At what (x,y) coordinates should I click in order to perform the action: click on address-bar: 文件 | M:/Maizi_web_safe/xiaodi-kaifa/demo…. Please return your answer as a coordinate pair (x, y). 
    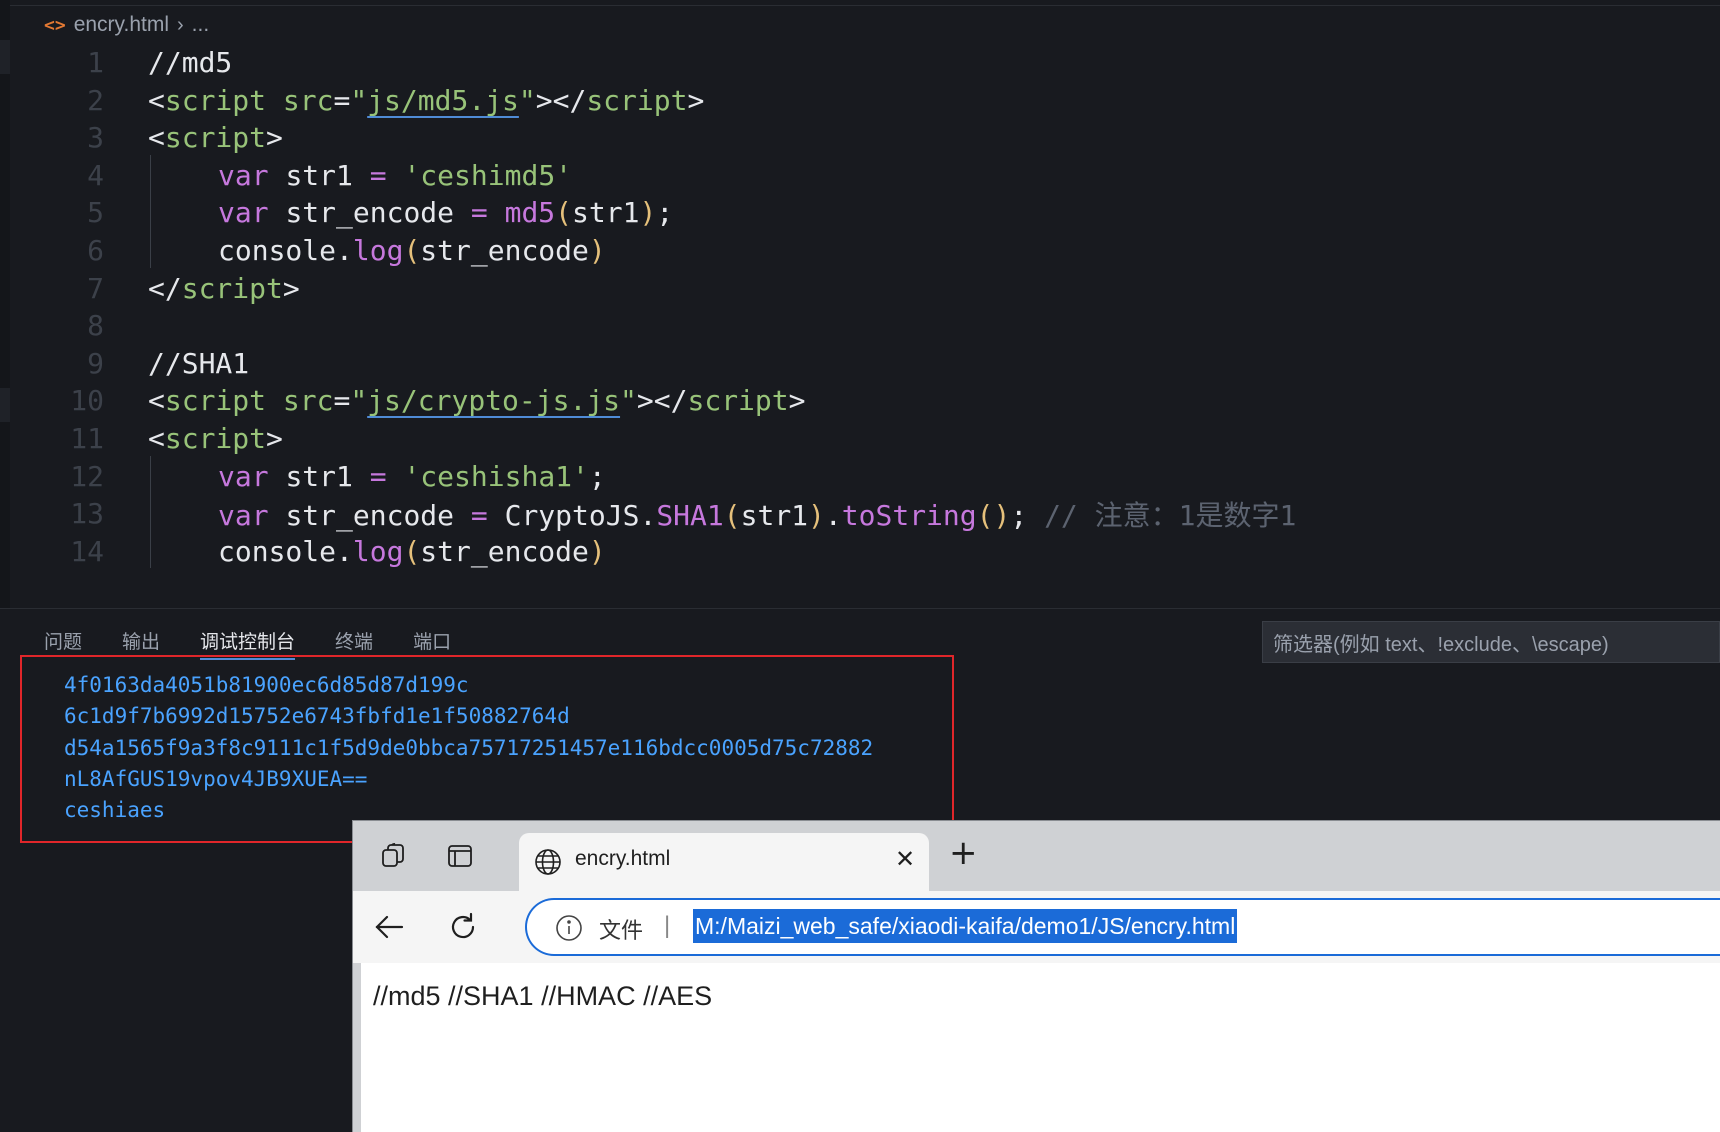
    Looking at the image, I should click on (1122, 927).